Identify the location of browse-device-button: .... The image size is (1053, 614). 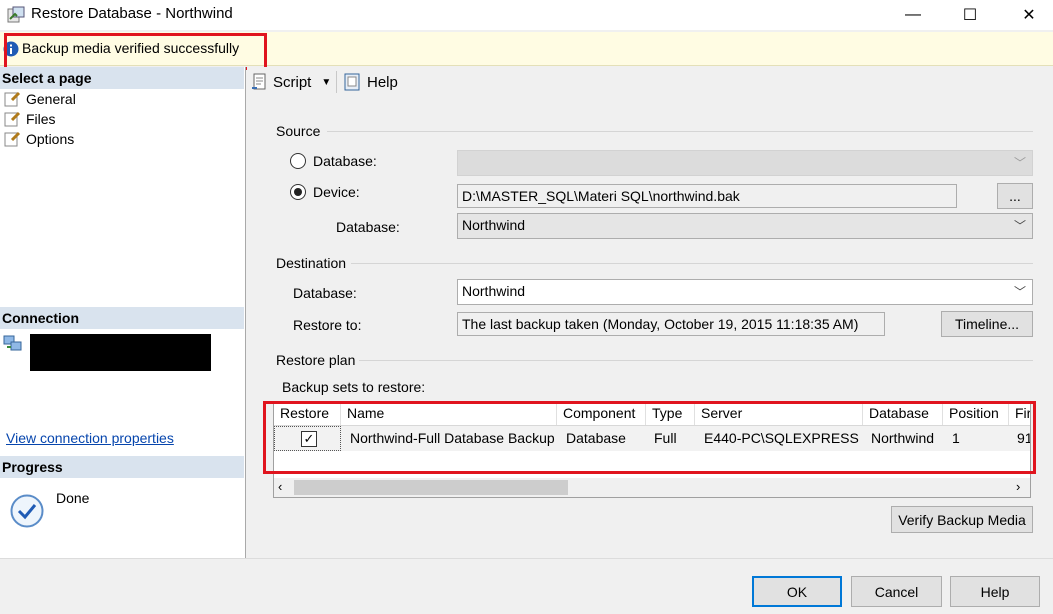
(1015, 196).